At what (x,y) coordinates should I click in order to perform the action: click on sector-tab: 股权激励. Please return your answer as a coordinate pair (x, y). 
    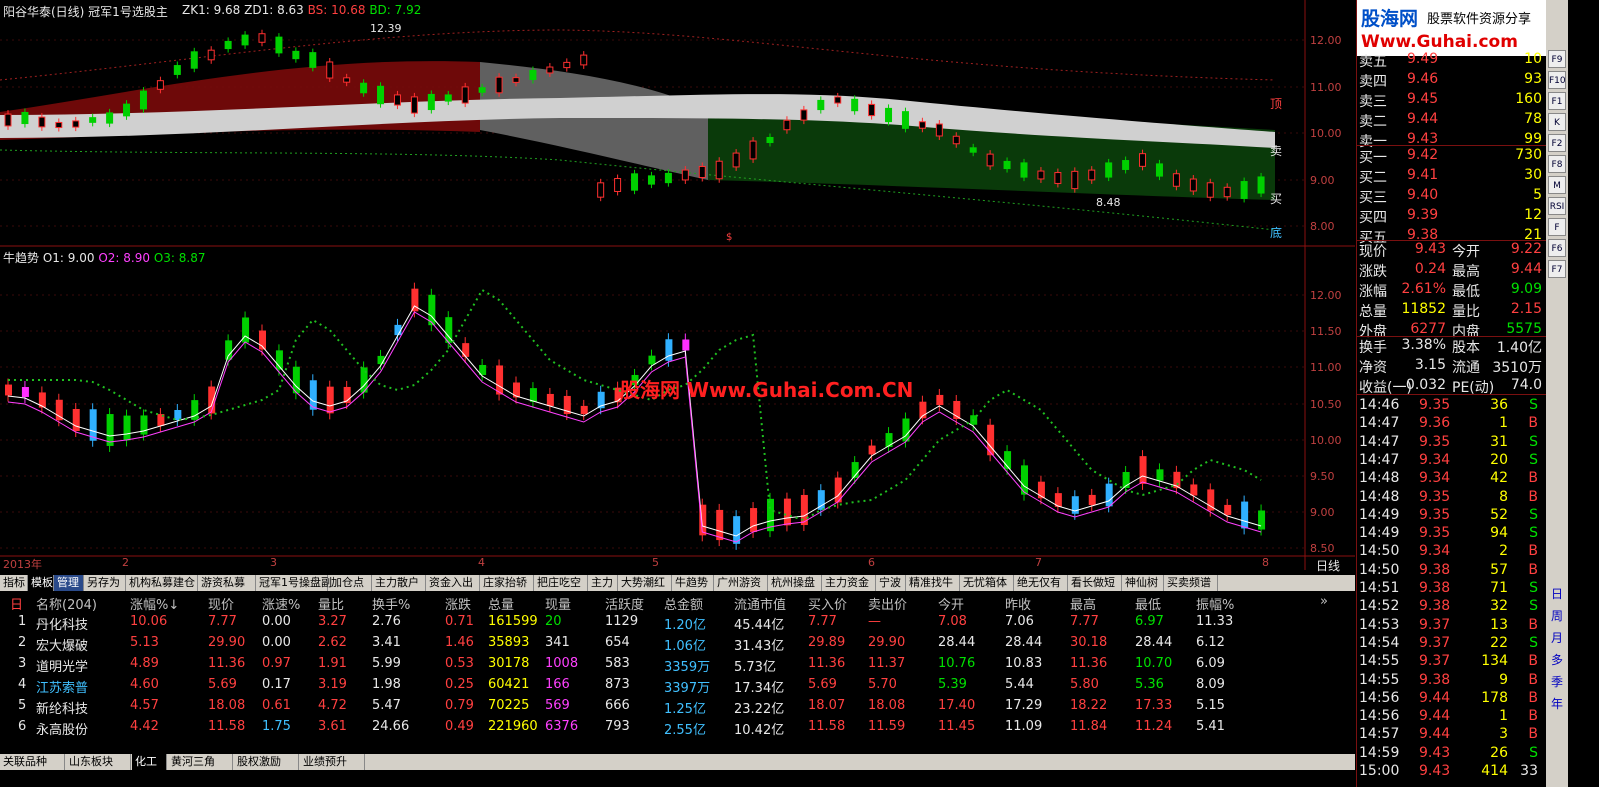
    Looking at the image, I should click on (266, 762).